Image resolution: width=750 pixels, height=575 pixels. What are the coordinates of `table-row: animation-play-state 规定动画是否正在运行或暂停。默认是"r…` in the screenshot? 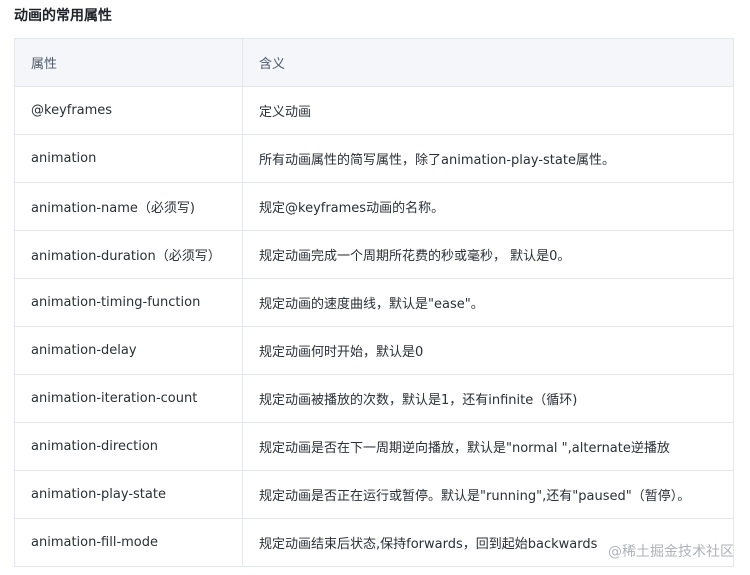 It's located at (374, 494).